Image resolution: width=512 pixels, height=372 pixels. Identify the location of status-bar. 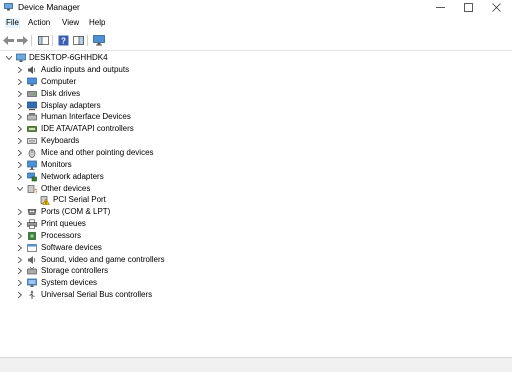
(256, 364).